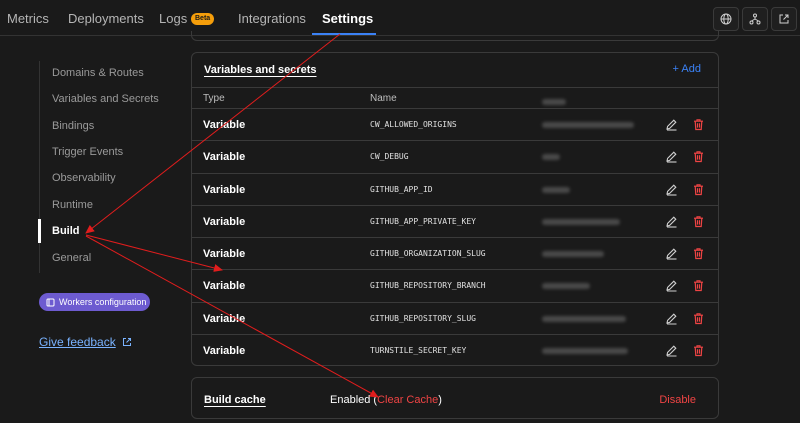 The width and height of the screenshot is (800, 423). I want to click on variable-name: GITHUB_ORGANIZATION_SLUG, so click(428, 254).